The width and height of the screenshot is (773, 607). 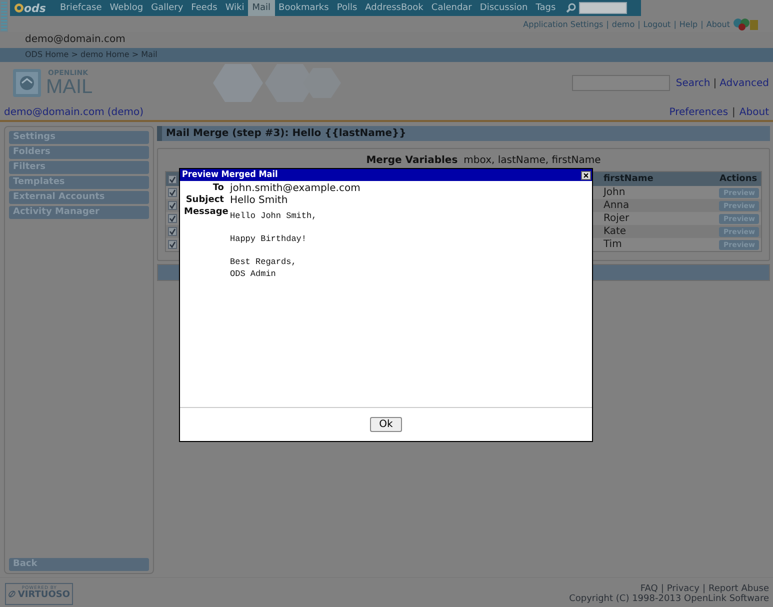 I want to click on nav-tab: Wiki, so click(x=234, y=8).